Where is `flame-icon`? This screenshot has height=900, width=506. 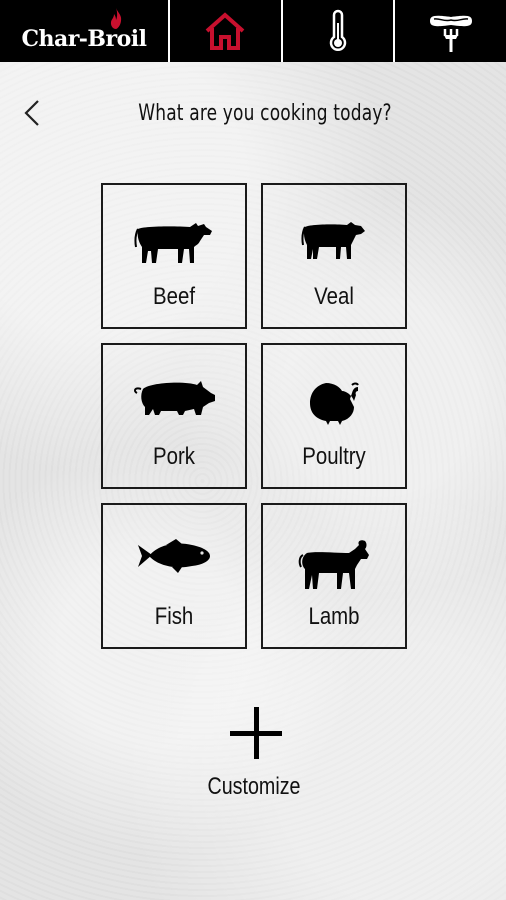
flame-icon is located at coordinates (116, 18).